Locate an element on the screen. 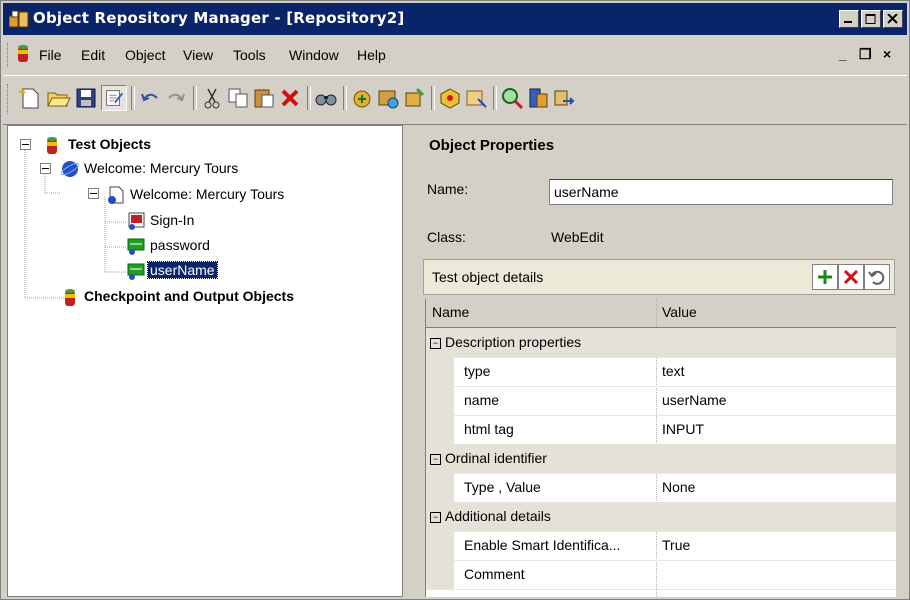 The image size is (910, 600). plus-icon is located at coordinates (825, 277).